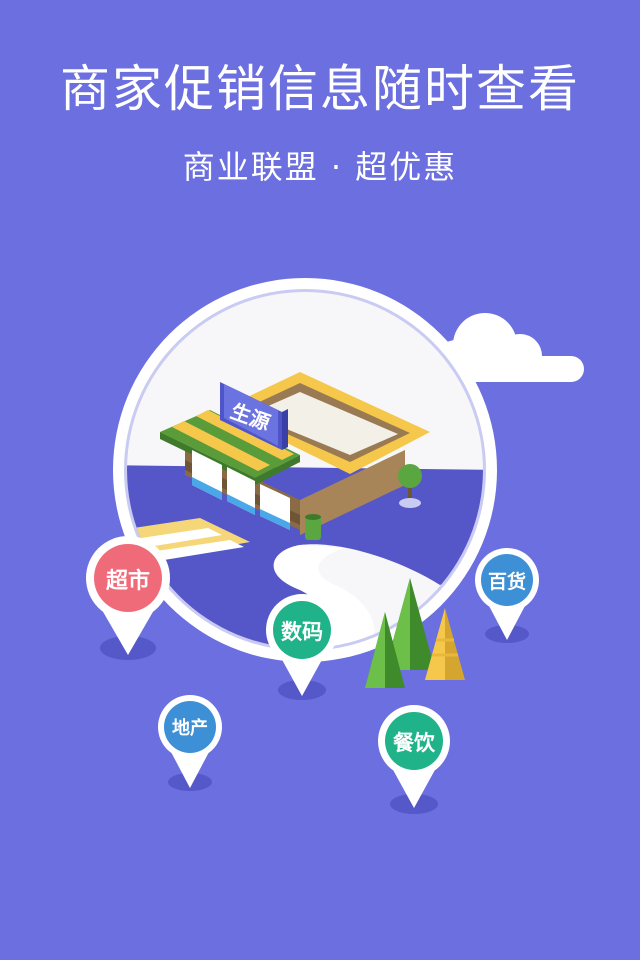 This screenshot has width=640, height=960. Describe the element at coordinates (507, 581) in the screenshot. I see `pin-department-label: 百货` at that location.